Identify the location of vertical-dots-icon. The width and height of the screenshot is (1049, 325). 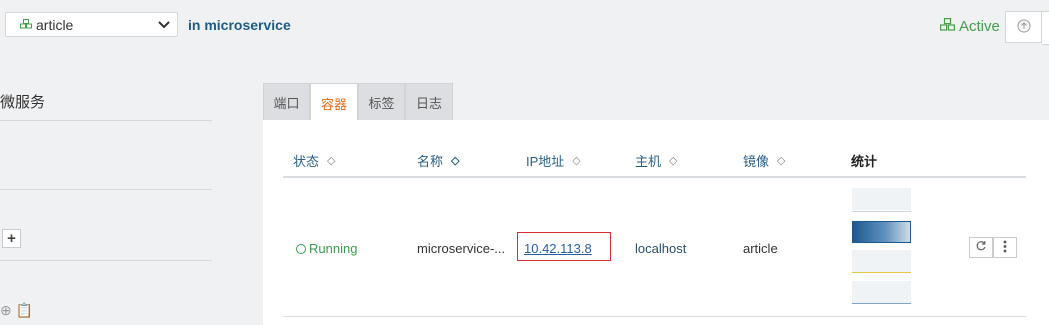
(1005, 248).